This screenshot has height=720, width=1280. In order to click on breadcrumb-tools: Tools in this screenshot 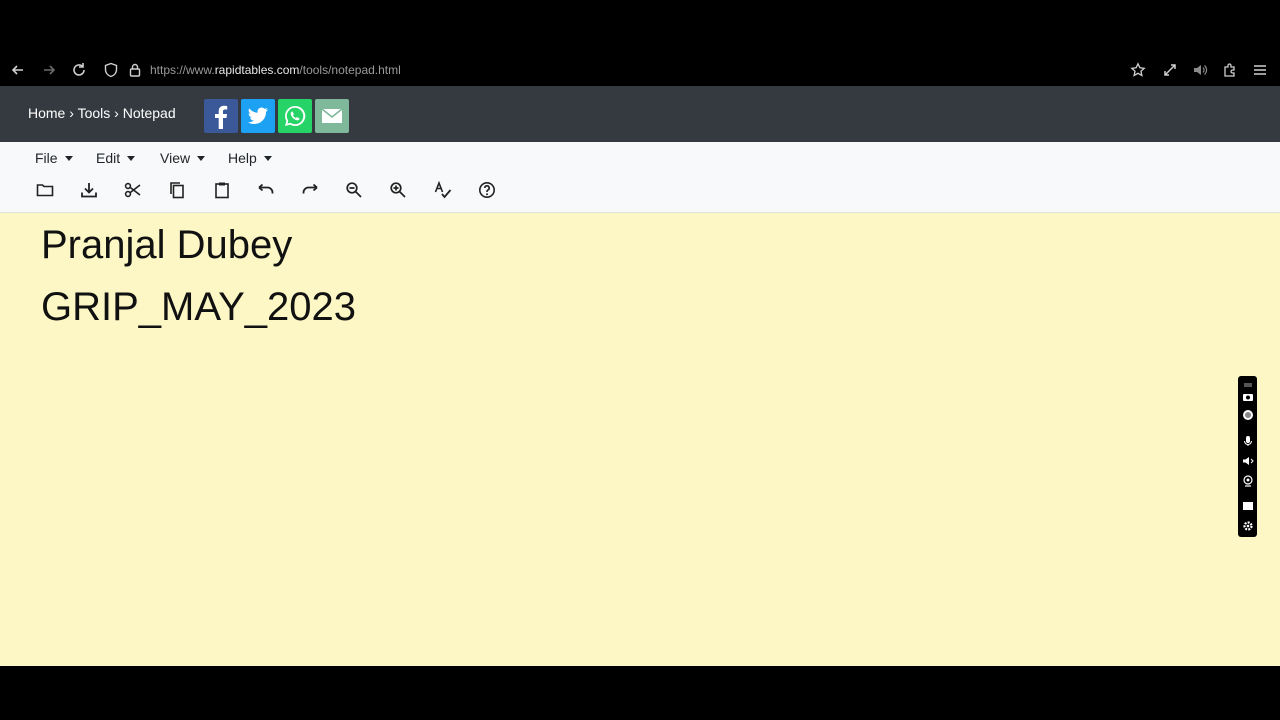, I will do `click(94, 113)`.